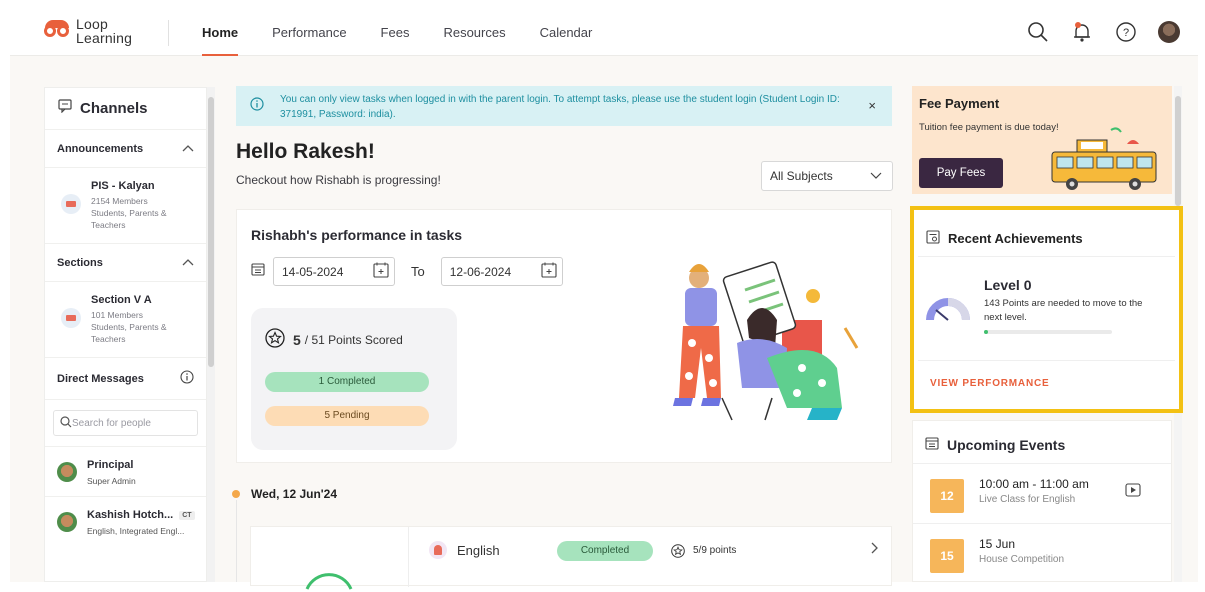 Image resolution: width=1205 pixels, height=592 pixels. What do you see at coordinates (875, 549) in the screenshot?
I see `chevron-right-icon` at bounding box center [875, 549].